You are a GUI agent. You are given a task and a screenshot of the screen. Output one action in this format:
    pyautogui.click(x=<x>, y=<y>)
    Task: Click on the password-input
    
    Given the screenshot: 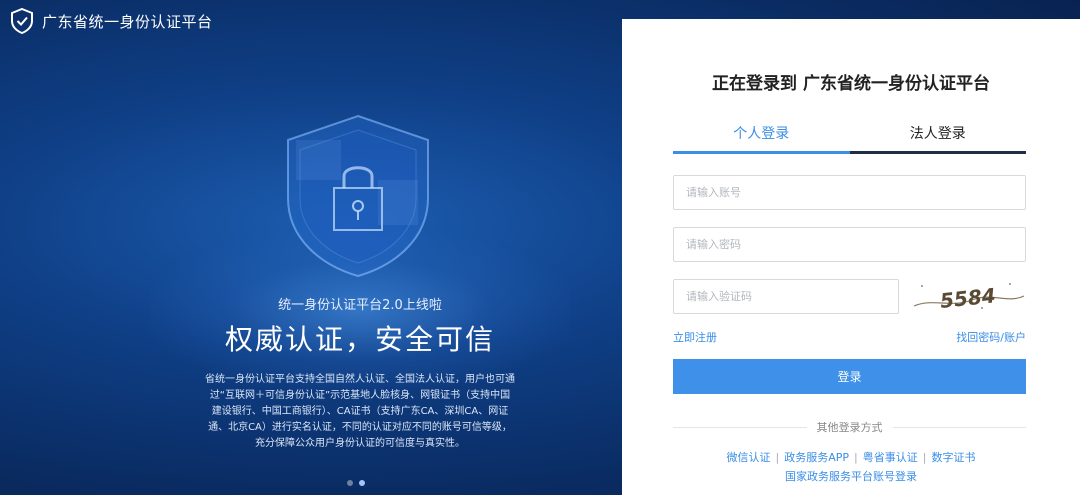 What is the action you would take?
    pyautogui.click(x=849, y=244)
    